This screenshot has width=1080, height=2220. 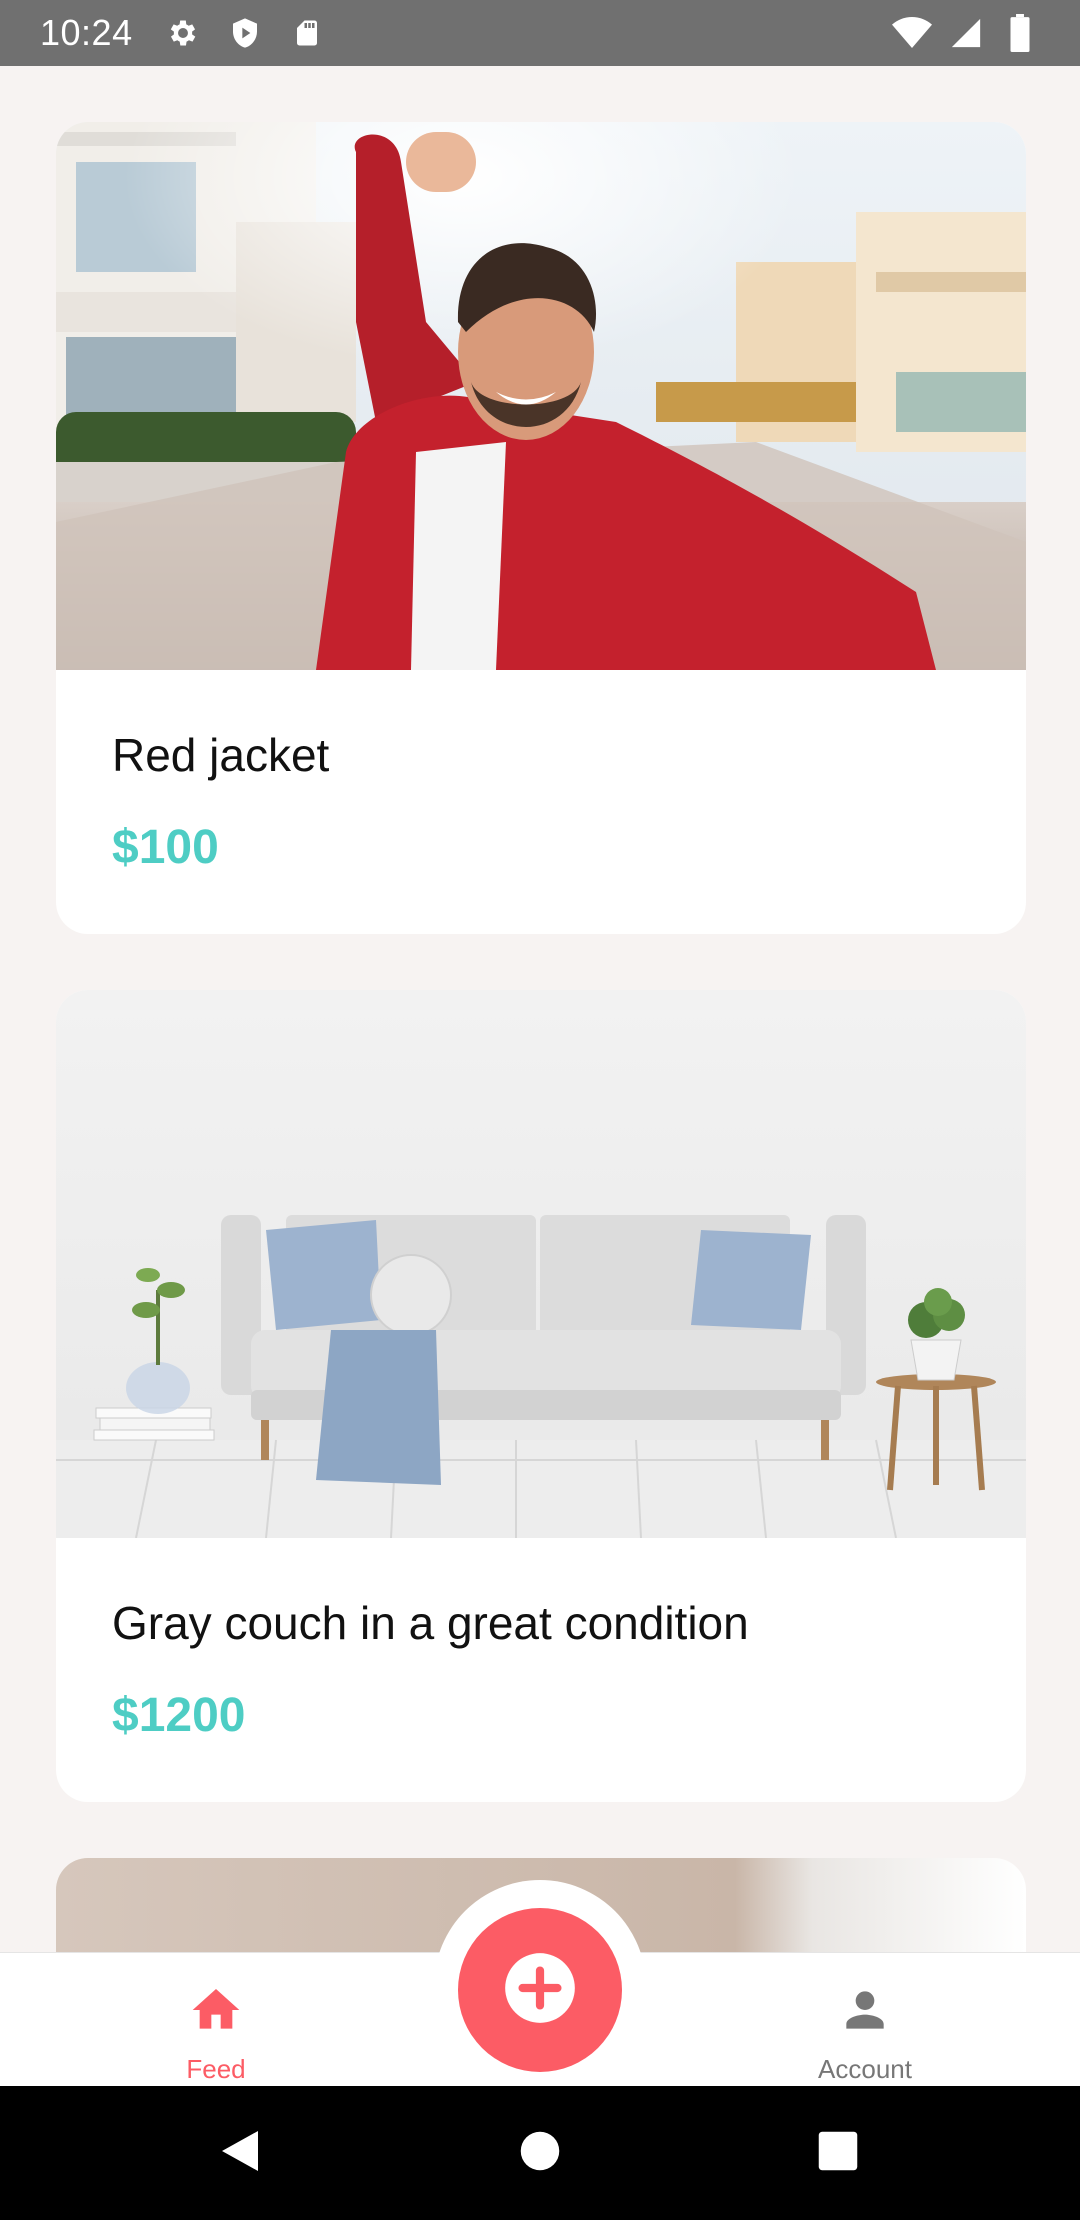 What do you see at coordinates (540, 33) in the screenshot?
I see `status-bar: 10:24` at bounding box center [540, 33].